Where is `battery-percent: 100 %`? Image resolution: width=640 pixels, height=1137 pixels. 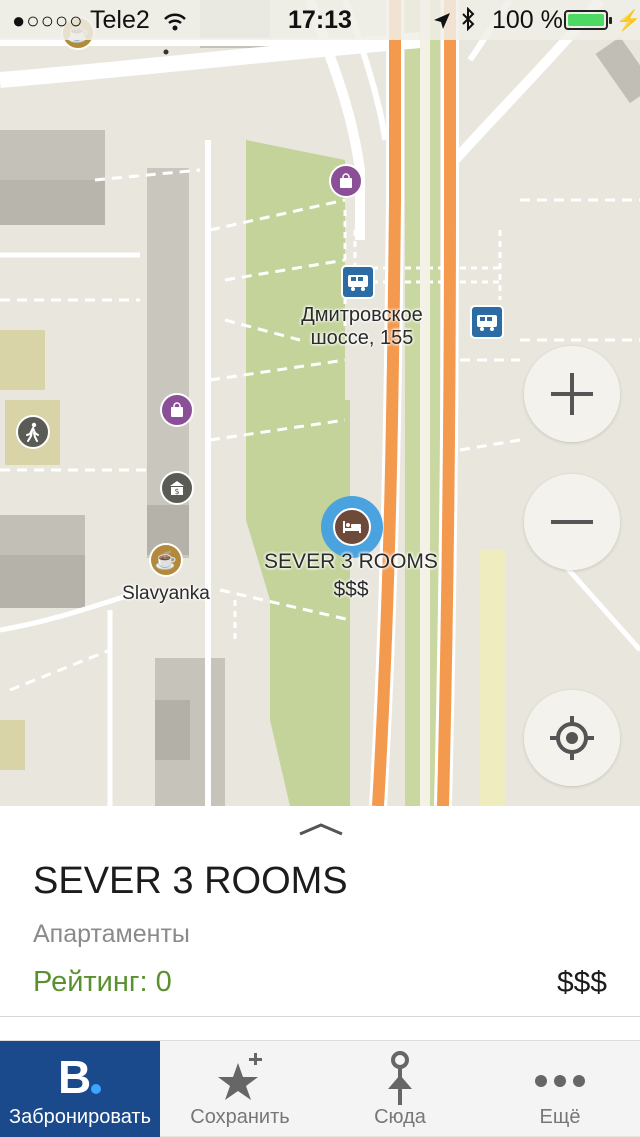 battery-percent: 100 % is located at coordinates (527, 20).